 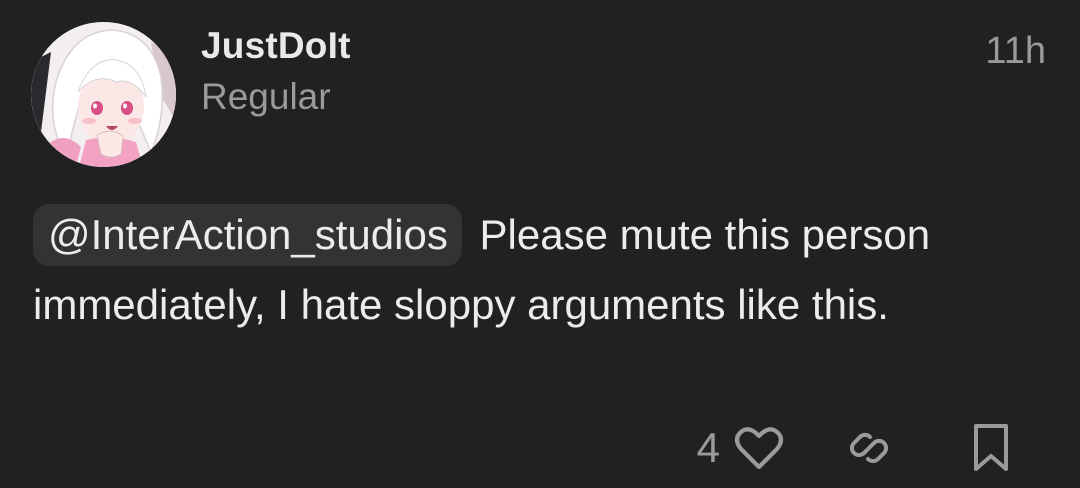 I want to click on post-timestamp: 11h, so click(x=1015, y=51).